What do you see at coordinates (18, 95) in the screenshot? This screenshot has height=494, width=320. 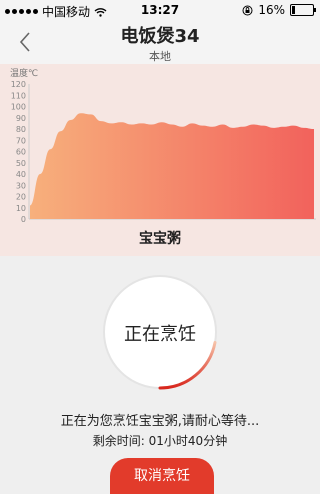 I see `y-tick-label: 110` at bounding box center [18, 95].